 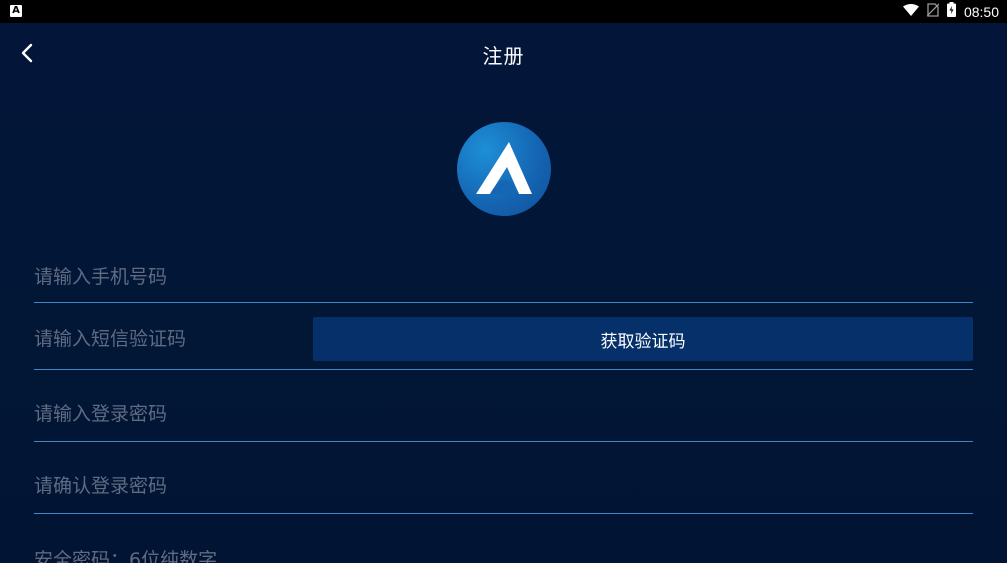 I want to click on confirm-password-field-row, so click(x=503, y=488).